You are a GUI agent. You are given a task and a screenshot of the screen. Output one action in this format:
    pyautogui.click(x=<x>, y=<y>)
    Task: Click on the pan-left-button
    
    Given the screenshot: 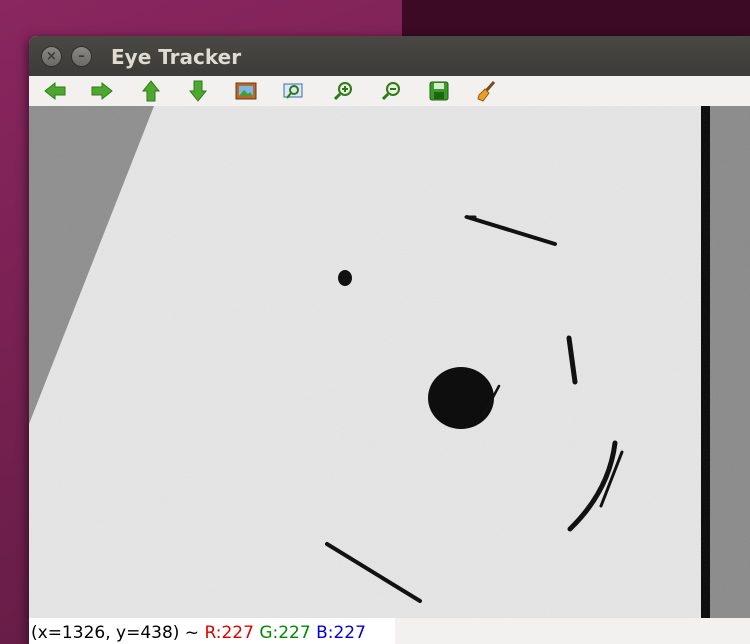 What is the action you would take?
    pyautogui.click(x=55, y=91)
    